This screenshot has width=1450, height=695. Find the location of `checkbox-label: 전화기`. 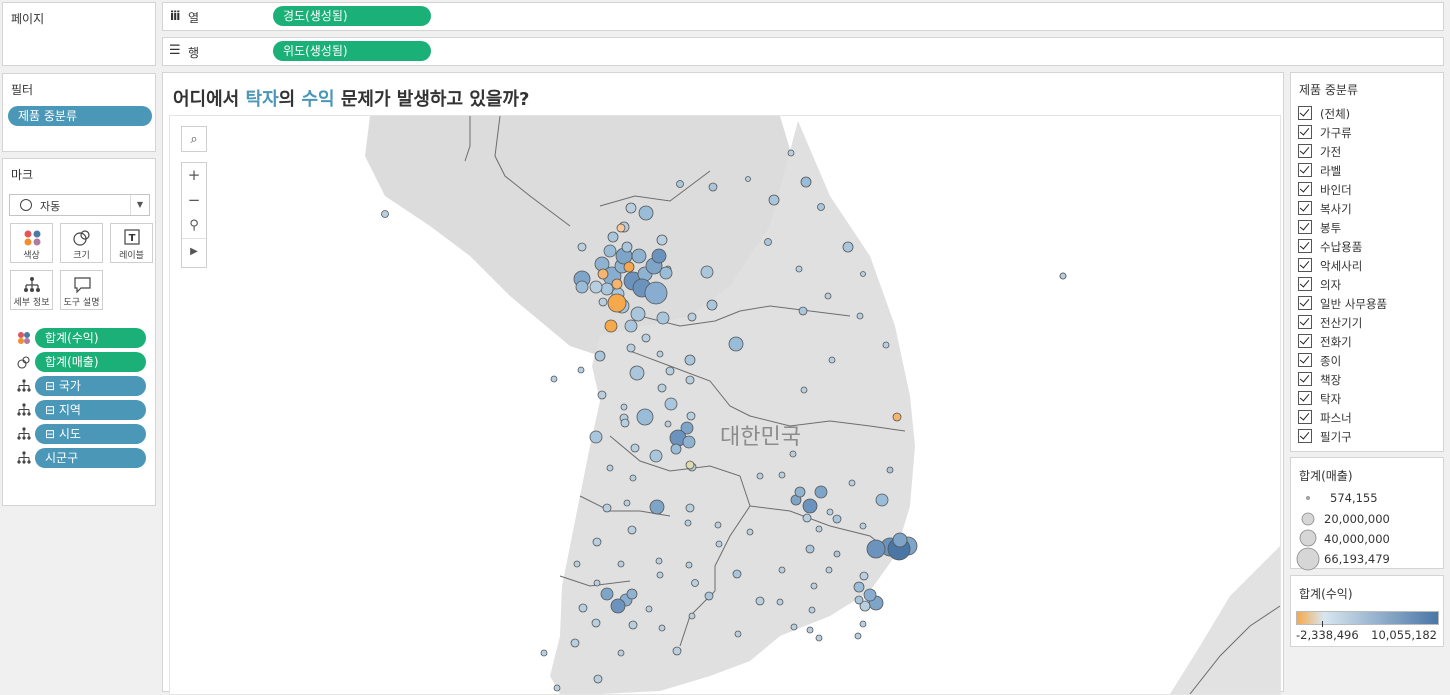

checkbox-label: 전화기 is located at coordinates (1336, 342).